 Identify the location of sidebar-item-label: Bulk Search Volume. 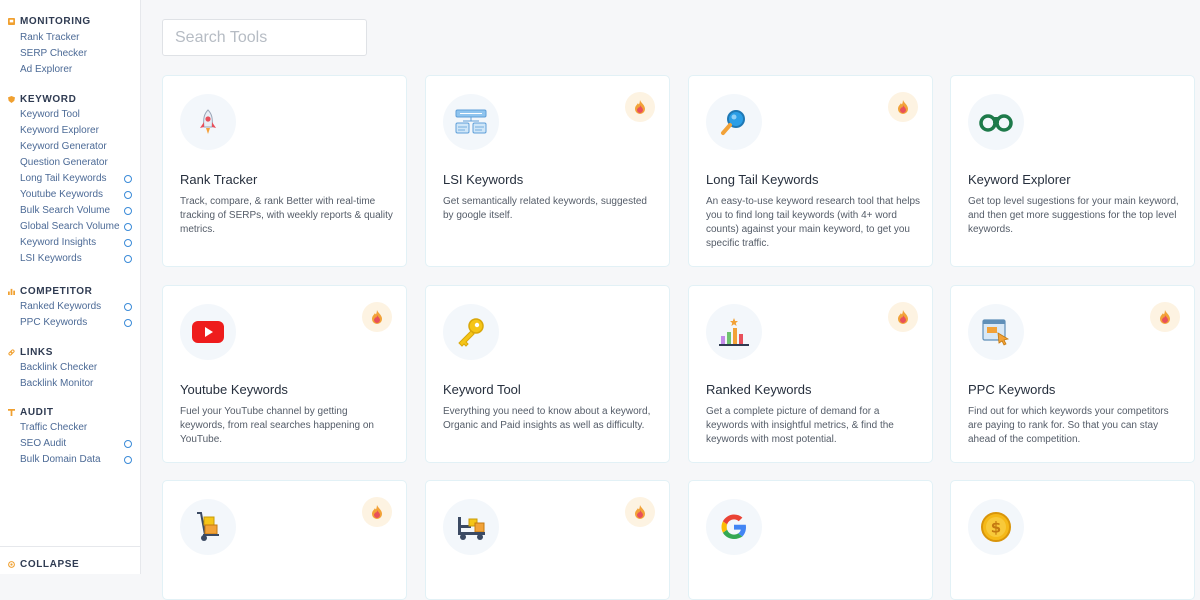
(65, 210).